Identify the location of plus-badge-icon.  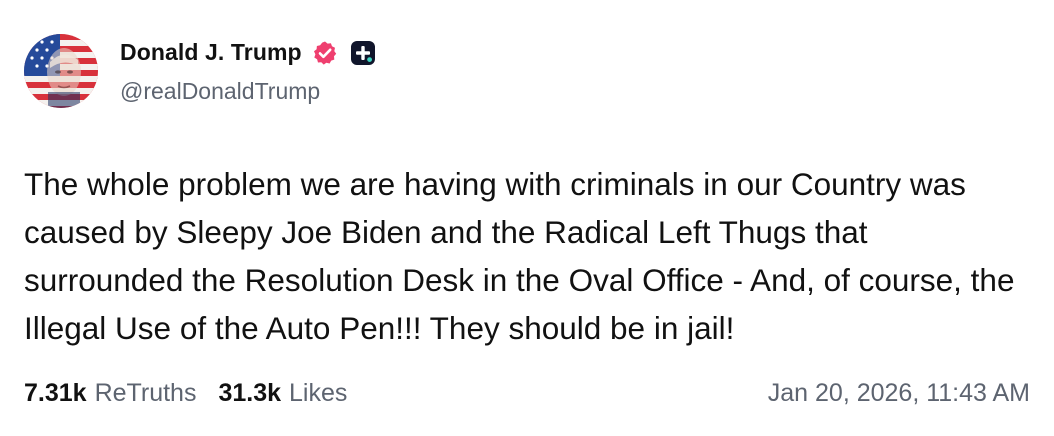
(363, 53).